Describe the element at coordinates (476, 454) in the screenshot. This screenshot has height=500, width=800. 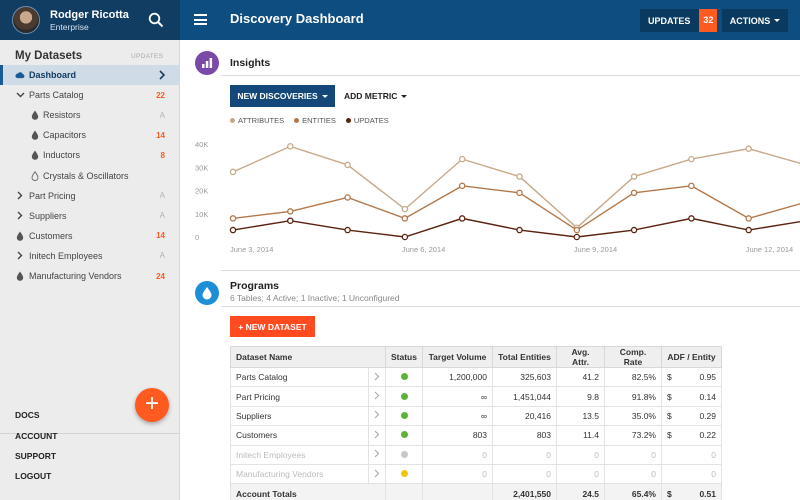
I see `table-row: Initech Employees 0 0 0 0 0` at that location.